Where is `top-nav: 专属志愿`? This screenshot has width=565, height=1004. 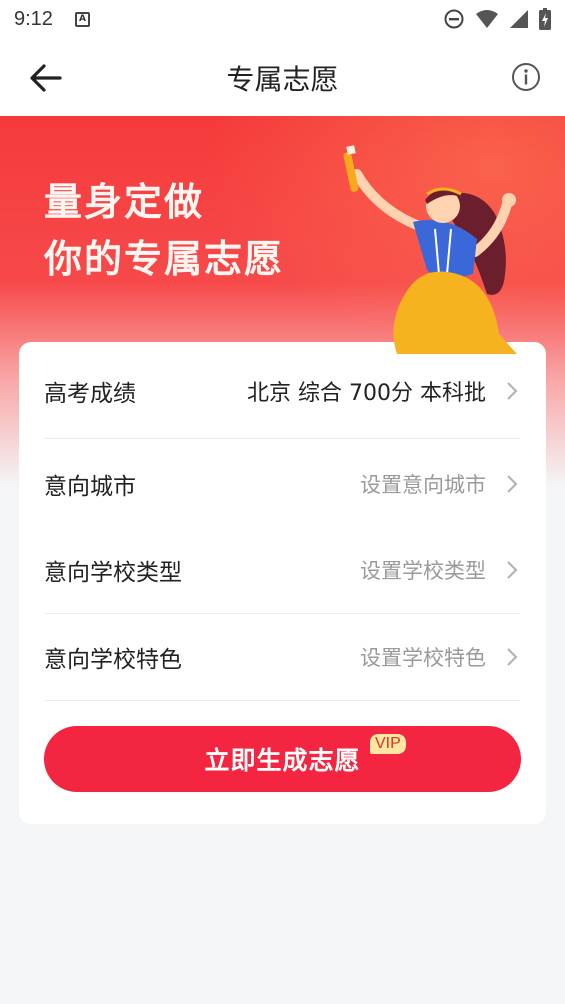
top-nav: 专属志愿 is located at coordinates (282, 77).